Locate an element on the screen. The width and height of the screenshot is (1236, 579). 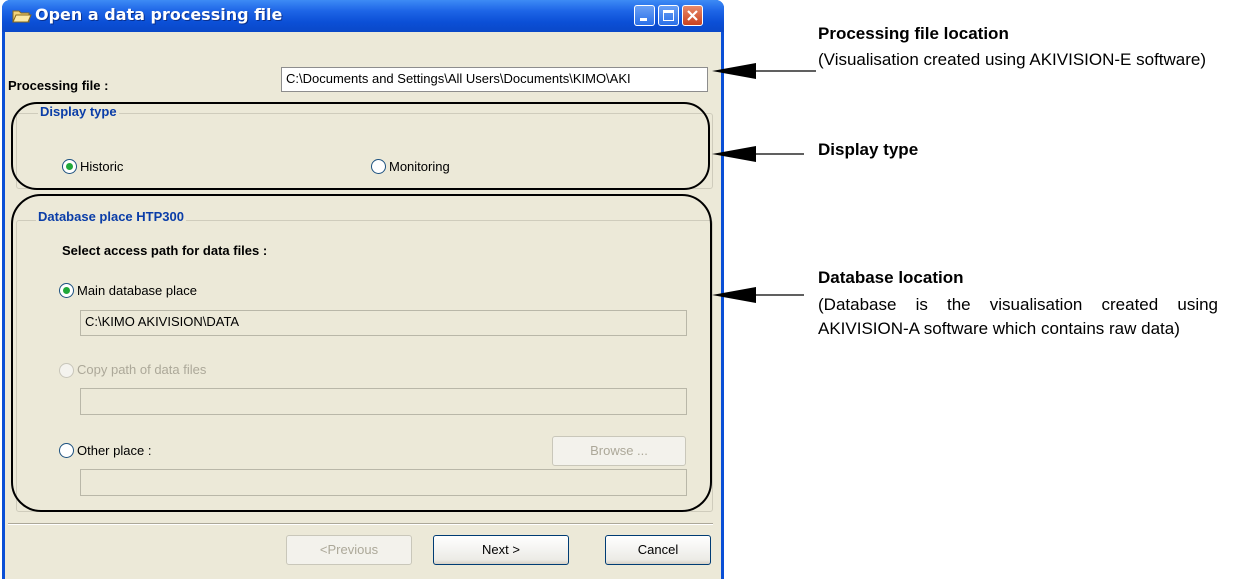
display-type-arrow is located at coordinates (758, 154).